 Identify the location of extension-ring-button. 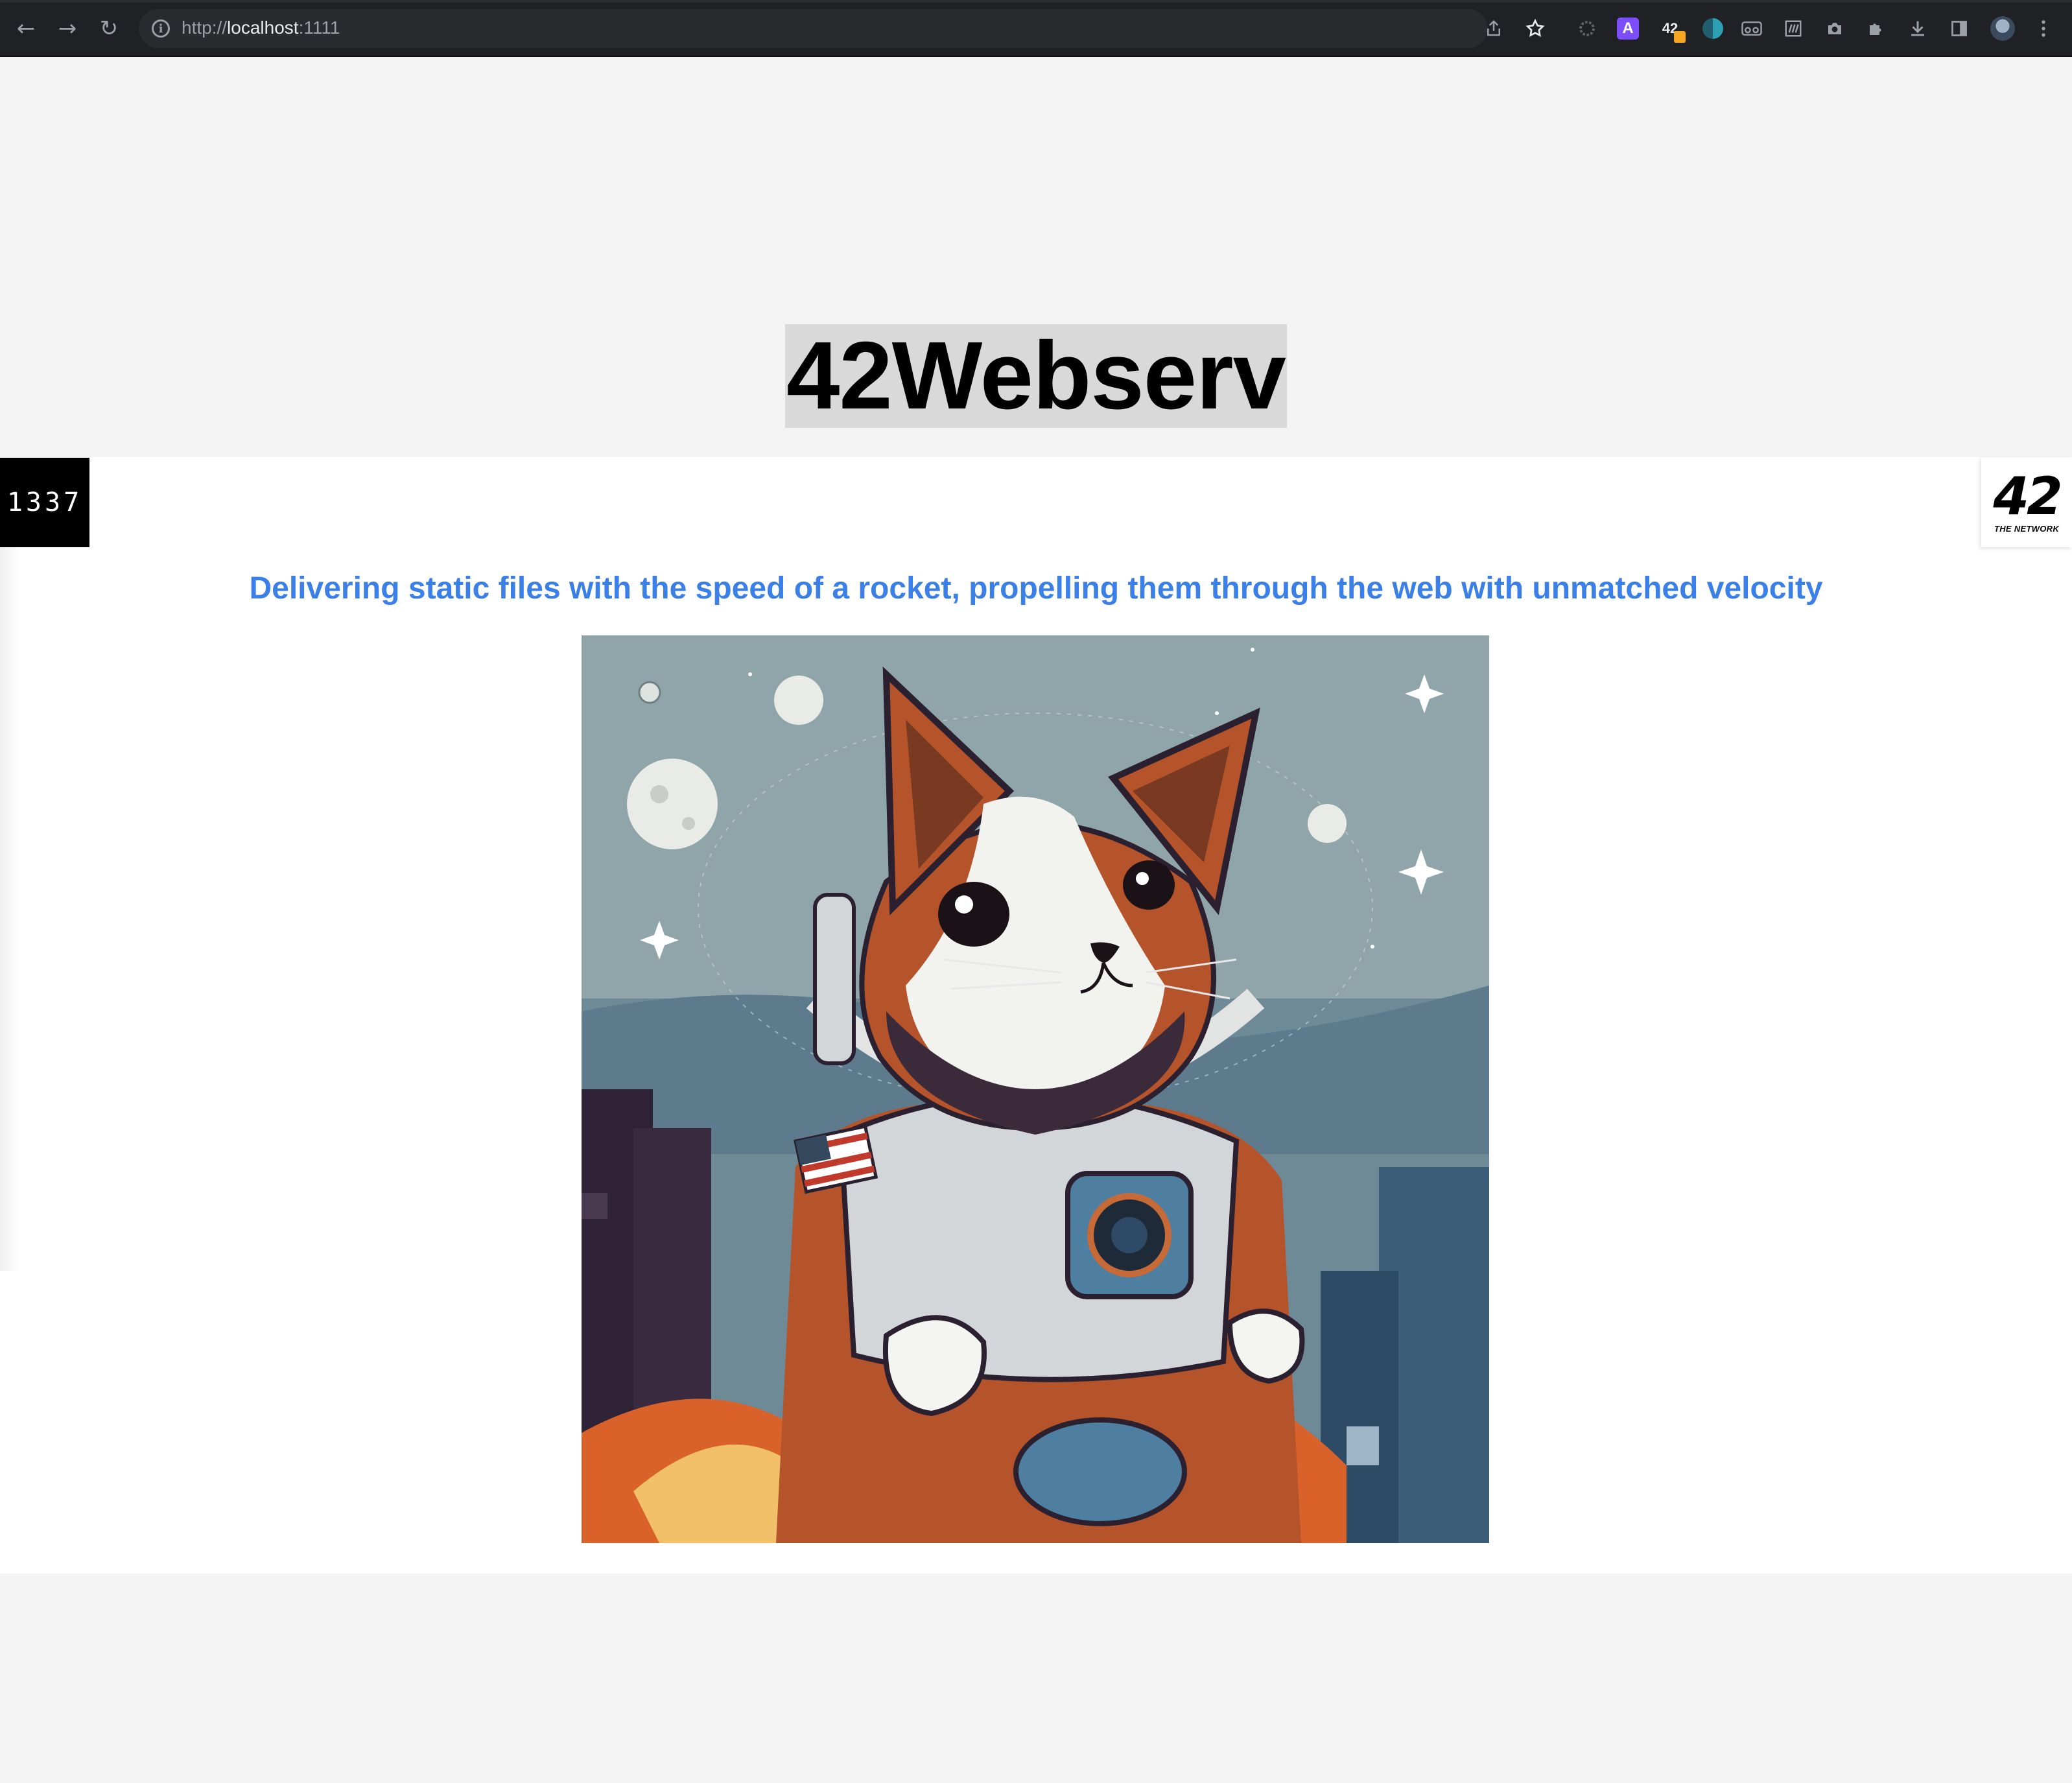
(1587, 28).